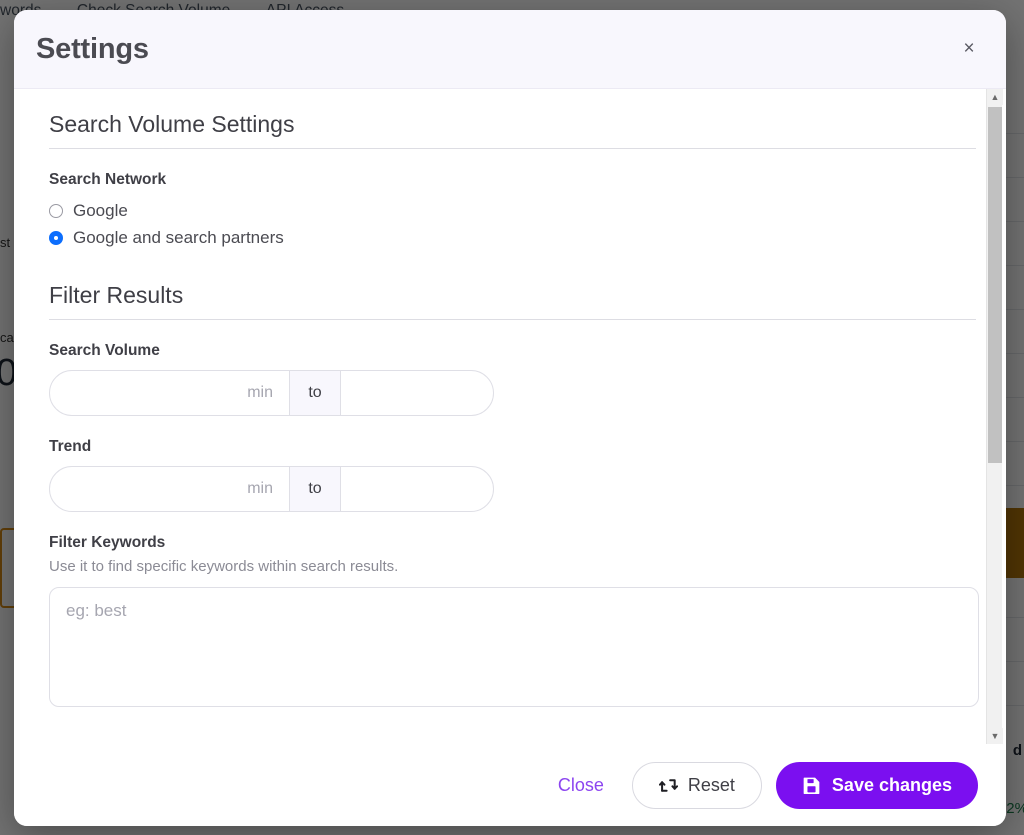 This screenshot has height=835, width=1024. I want to click on floppy-save-icon, so click(811, 785).